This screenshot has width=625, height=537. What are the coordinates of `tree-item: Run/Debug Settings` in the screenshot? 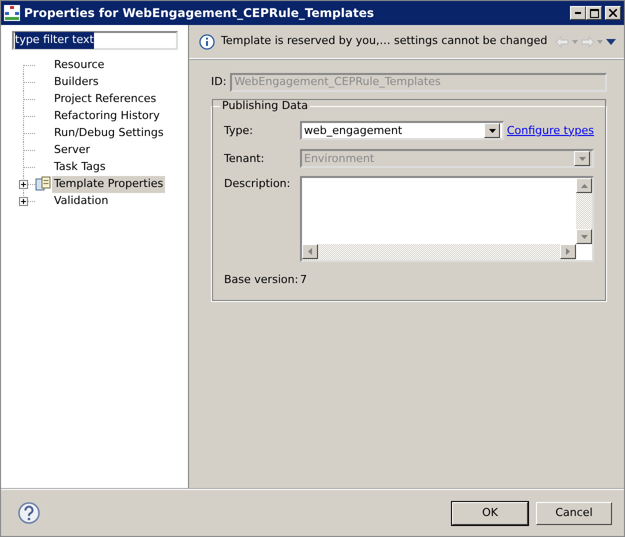 It's located at (109, 133).